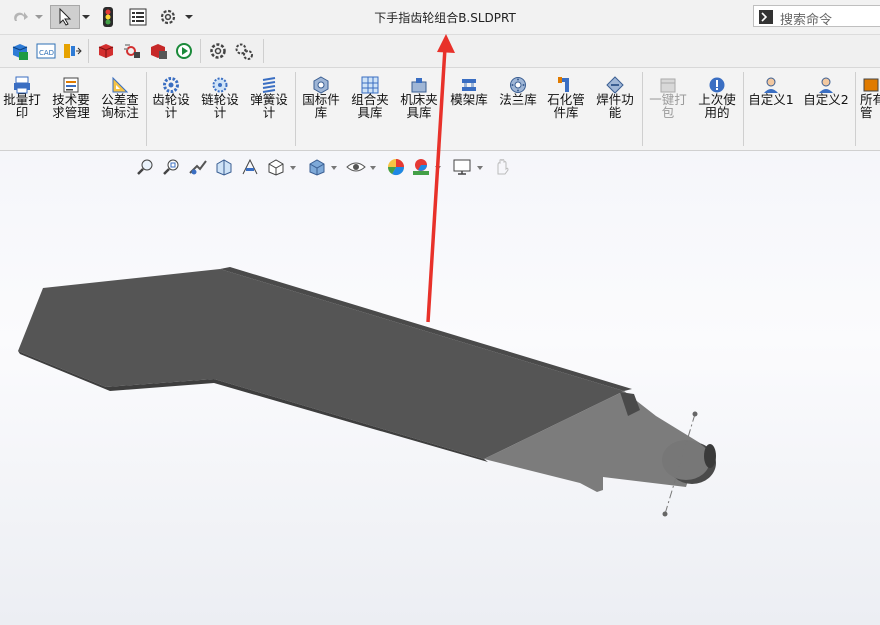  What do you see at coordinates (108, 17) in the screenshot?
I see `traffic-light-icon` at bounding box center [108, 17].